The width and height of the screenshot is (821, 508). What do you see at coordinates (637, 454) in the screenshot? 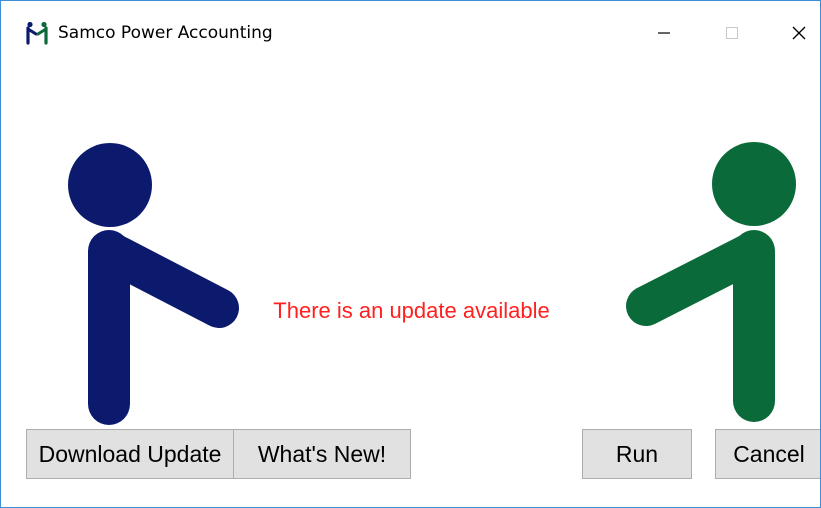
I see `run-button: Run` at bounding box center [637, 454].